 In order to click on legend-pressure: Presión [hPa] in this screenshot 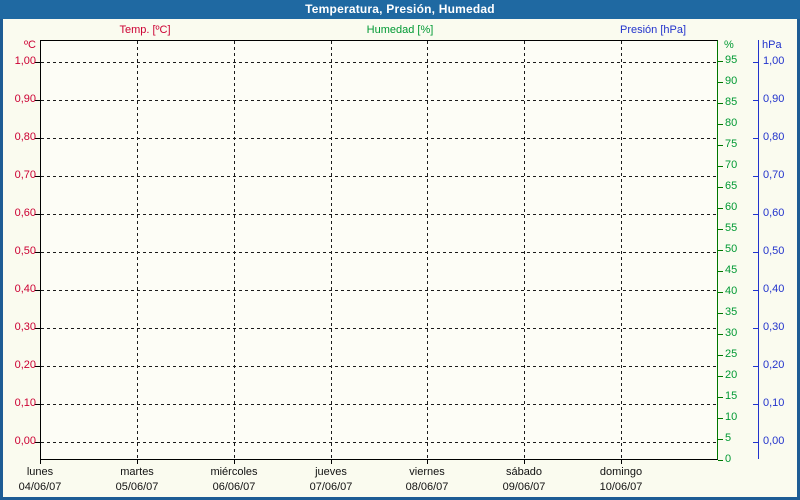, I will do `click(653, 30)`.